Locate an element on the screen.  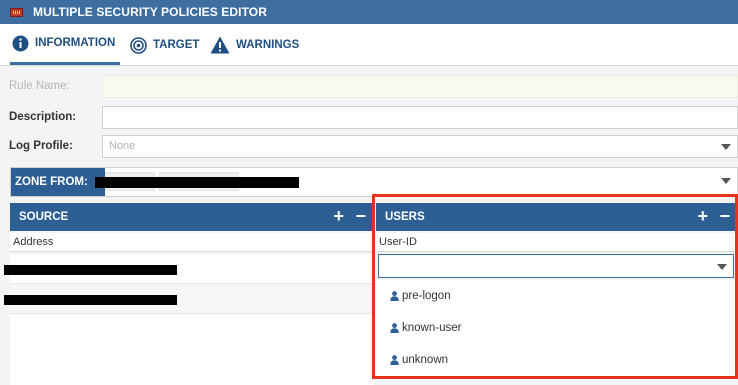
zone-from-label: ZONE FROM: is located at coordinates (58, 182).